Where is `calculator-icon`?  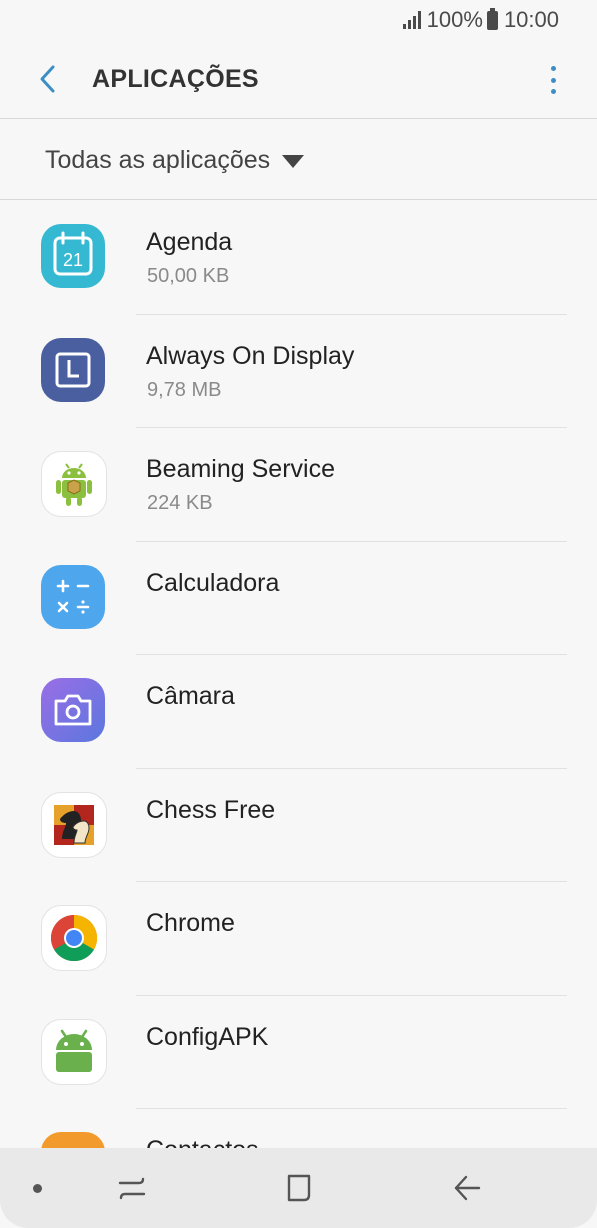
calculator-icon is located at coordinates (73, 596).